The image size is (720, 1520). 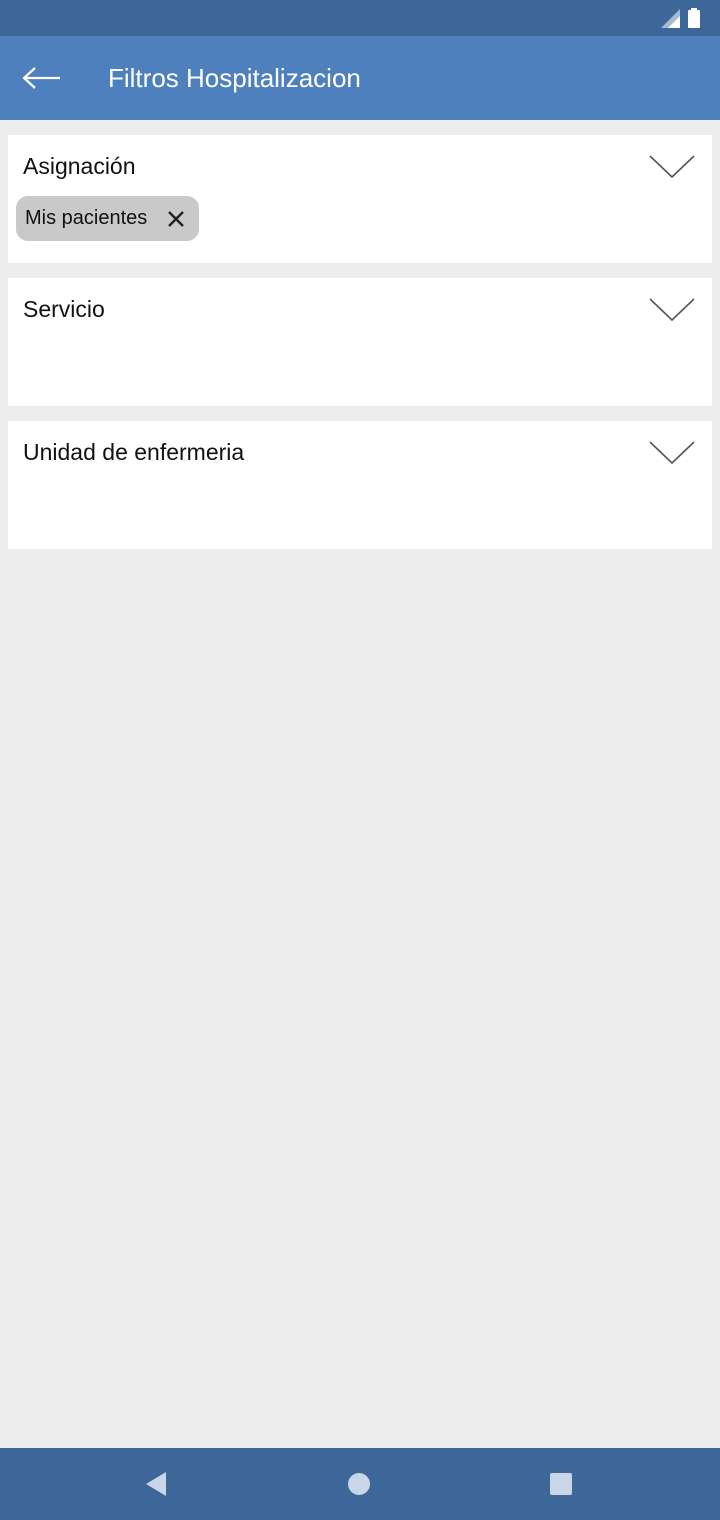 I want to click on close-icon, so click(x=176, y=218).